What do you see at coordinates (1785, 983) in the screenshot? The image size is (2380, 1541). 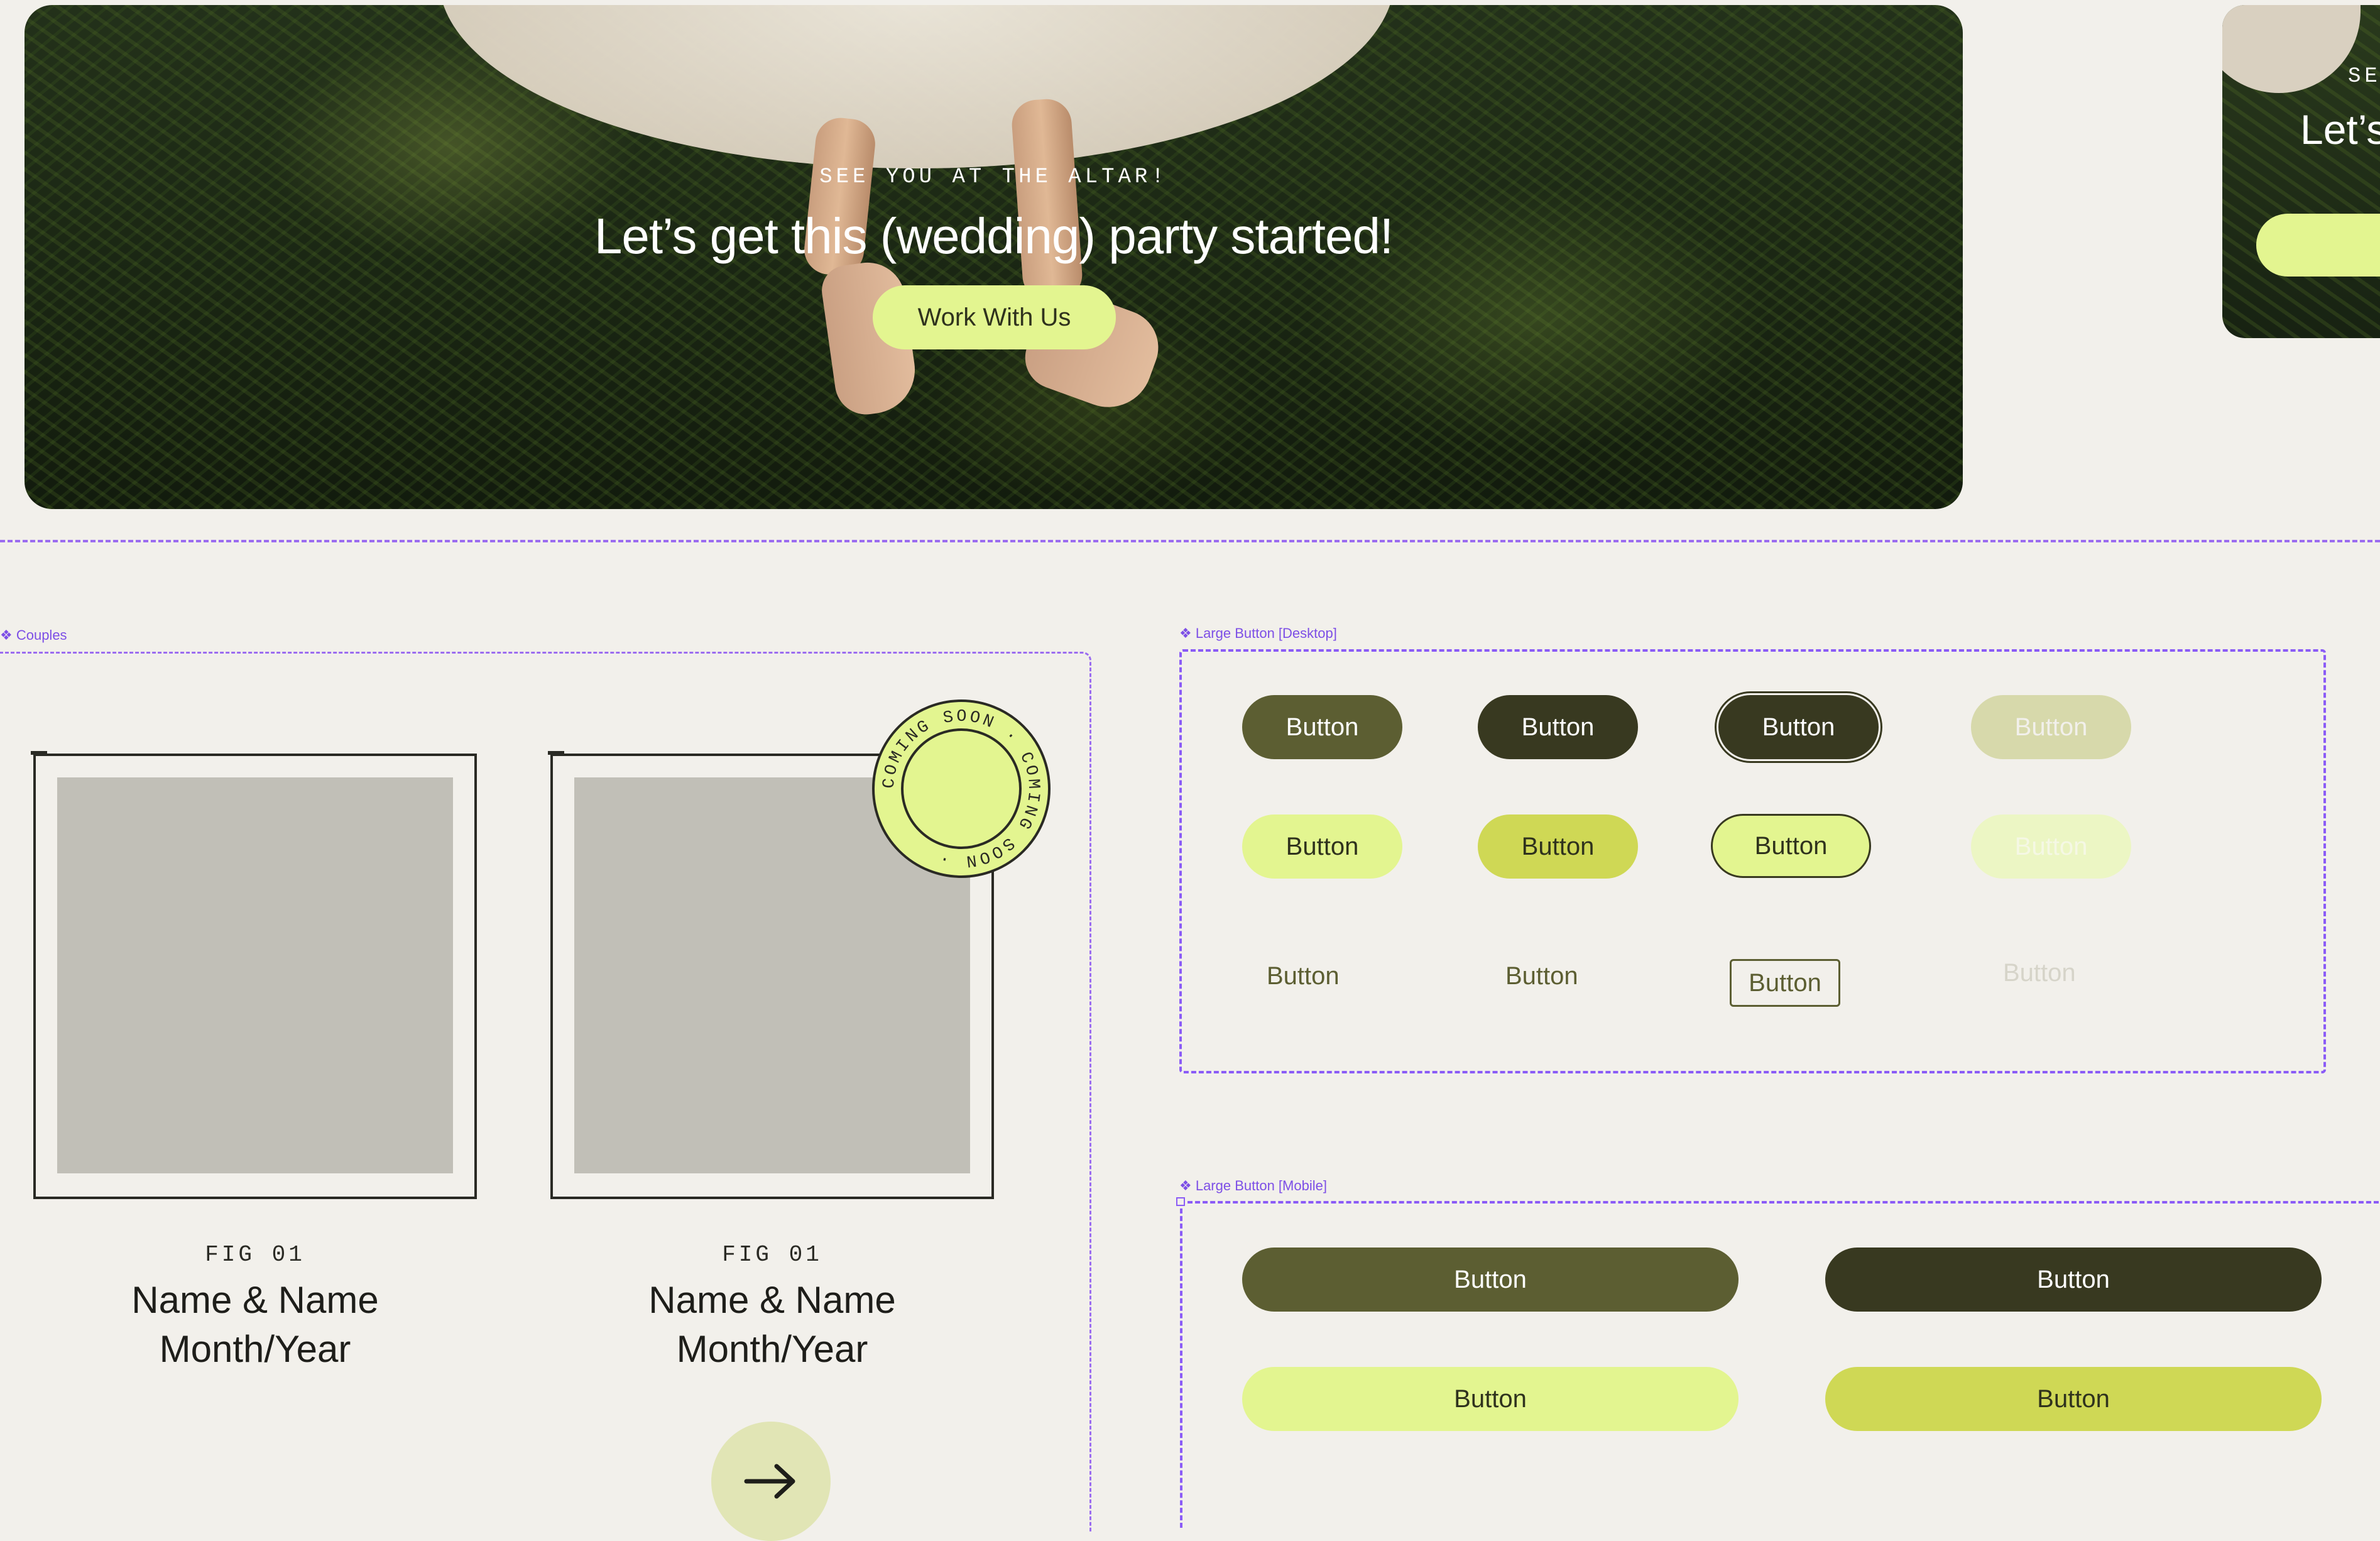 I see `text-button-focus: Button` at bounding box center [1785, 983].